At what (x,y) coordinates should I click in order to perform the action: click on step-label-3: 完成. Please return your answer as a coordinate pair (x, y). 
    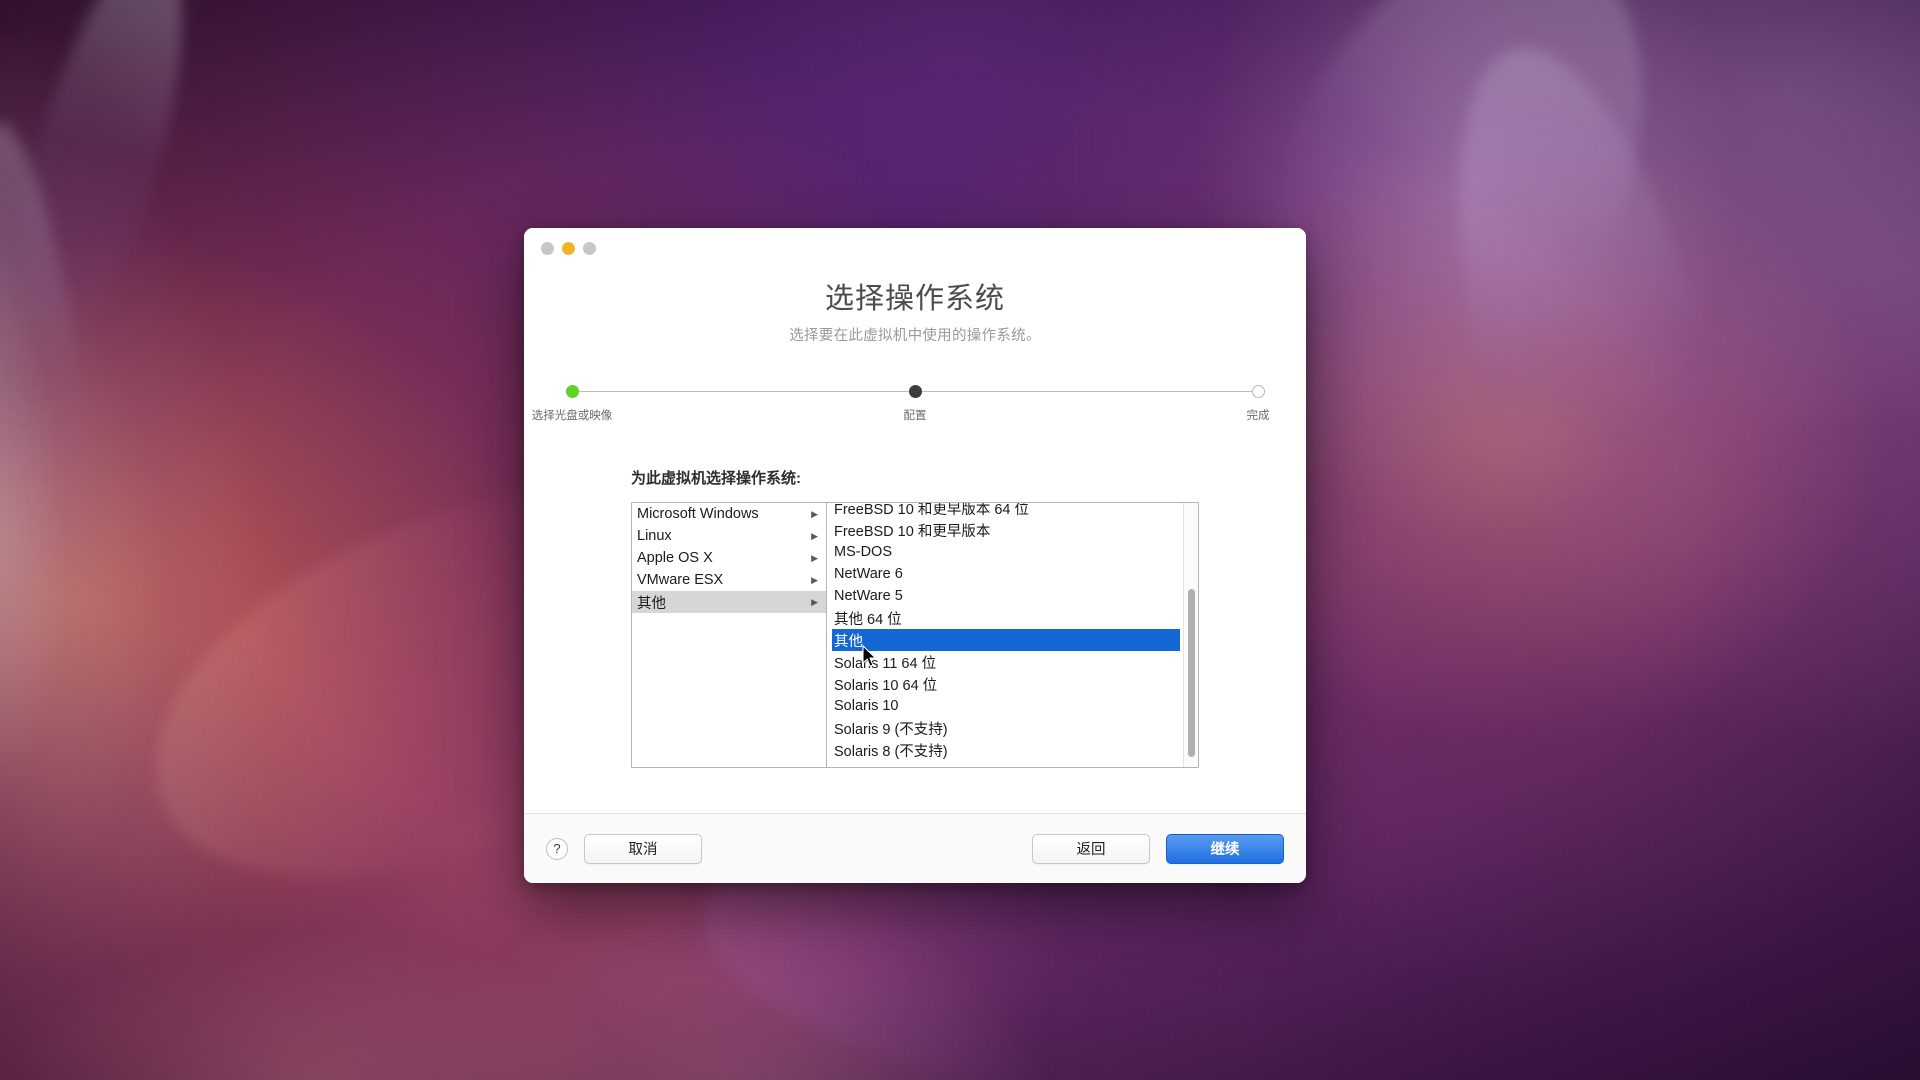
    Looking at the image, I should click on (1258, 416).